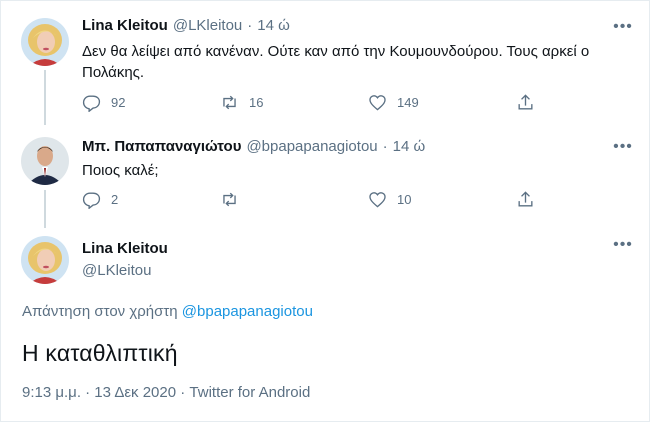  I want to click on reply-count: 92, so click(118, 102).